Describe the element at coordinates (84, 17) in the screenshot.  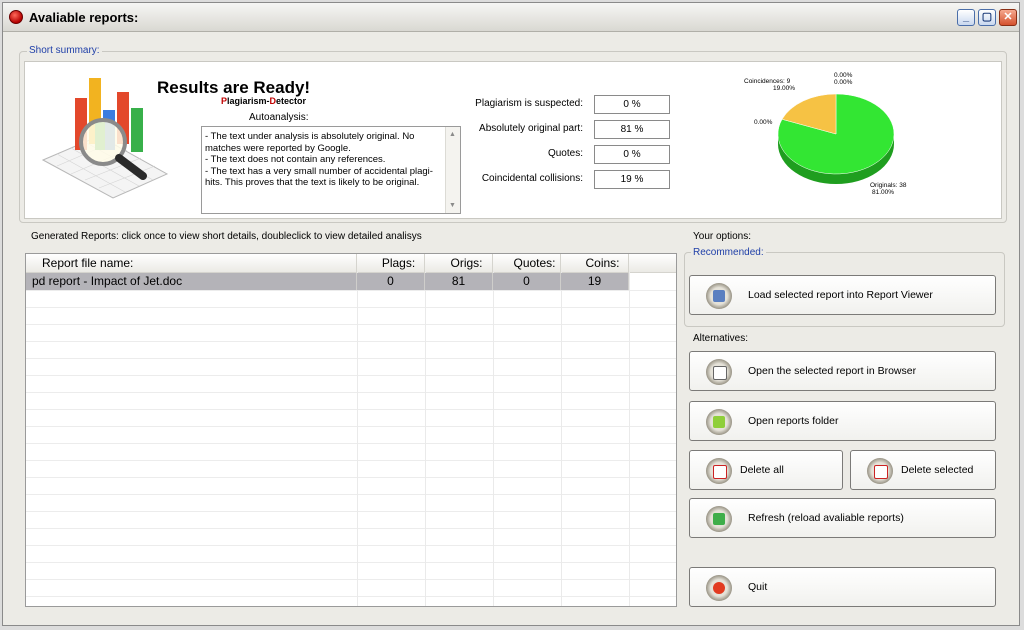
I see `window-title: Avaliable reports:` at that location.